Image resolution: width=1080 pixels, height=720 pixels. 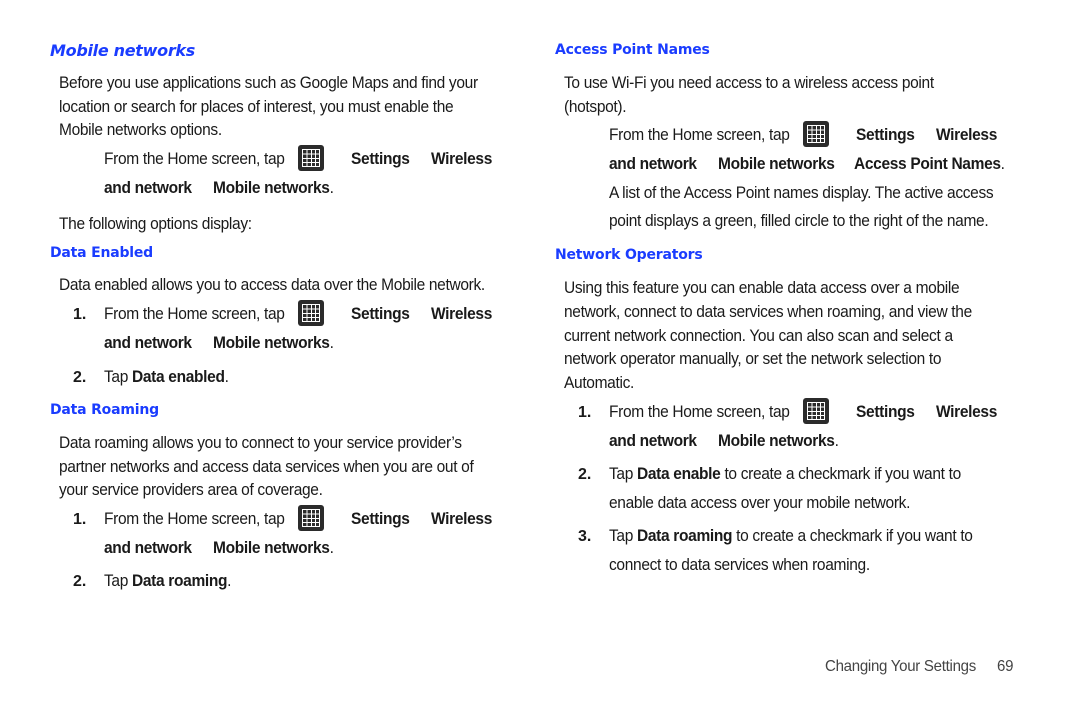 I want to click on apn-intro-line-2: (hotspot)., so click(x=595, y=107).